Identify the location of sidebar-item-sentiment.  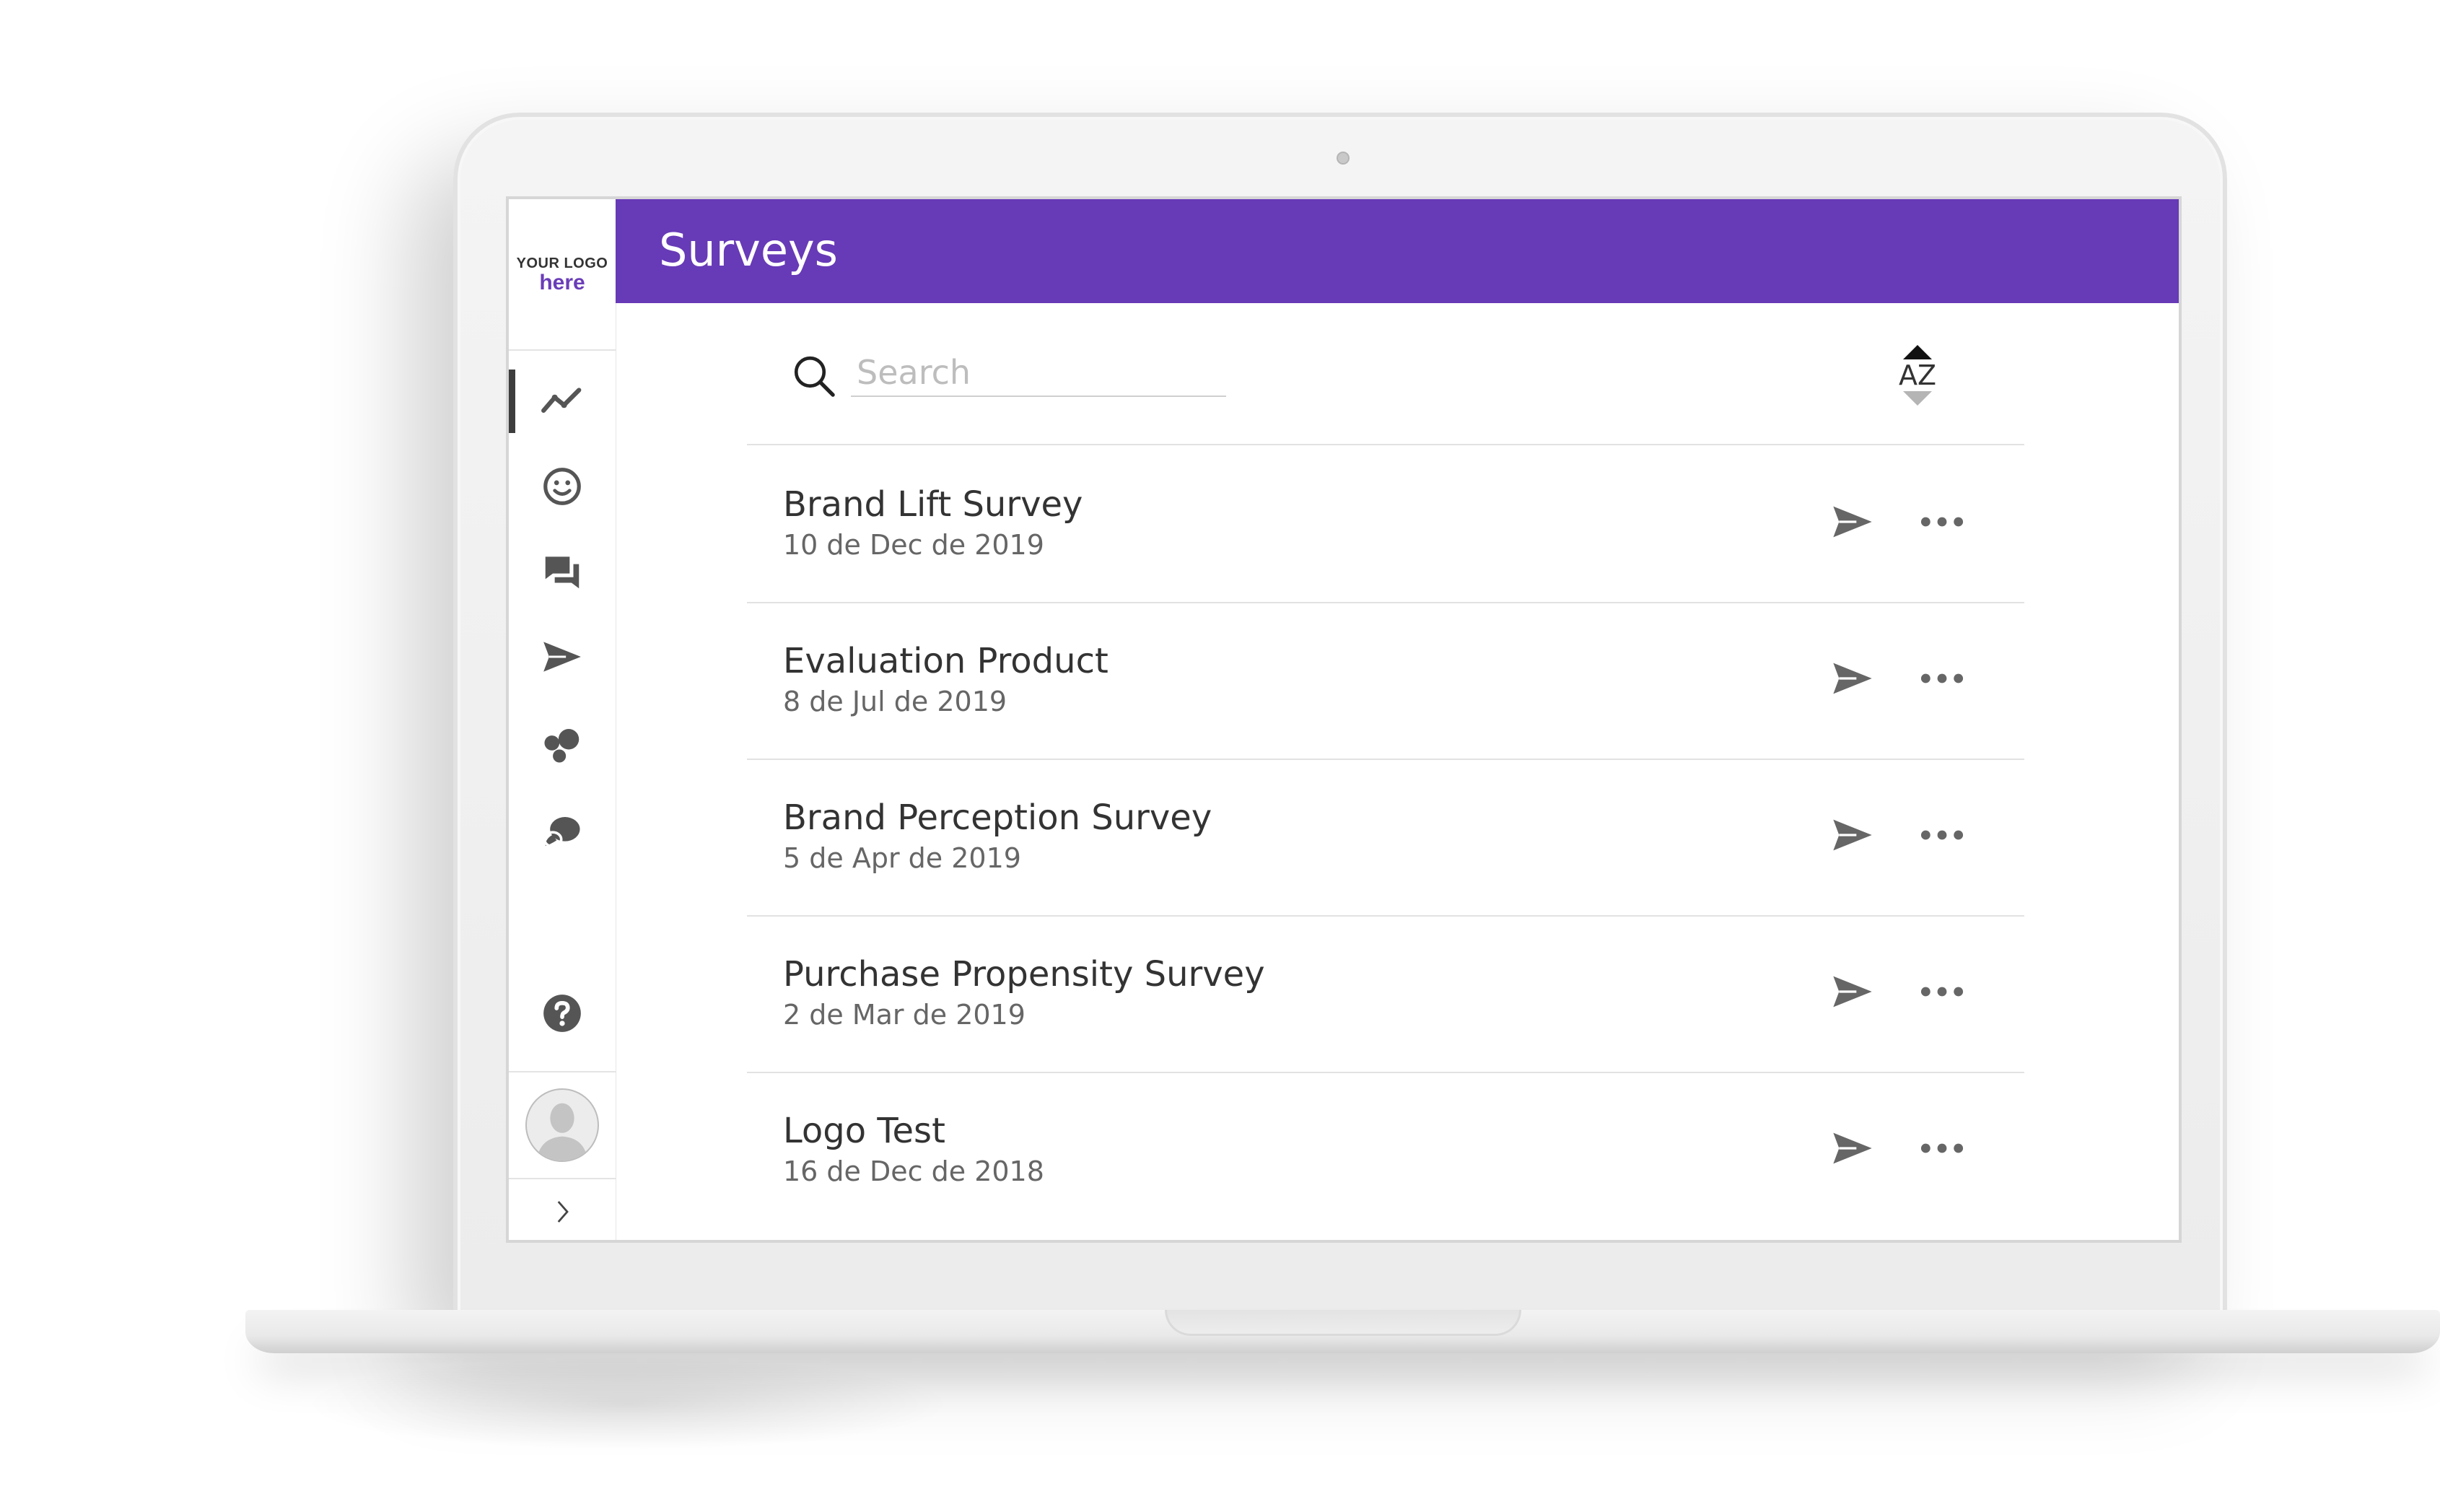
(563, 486).